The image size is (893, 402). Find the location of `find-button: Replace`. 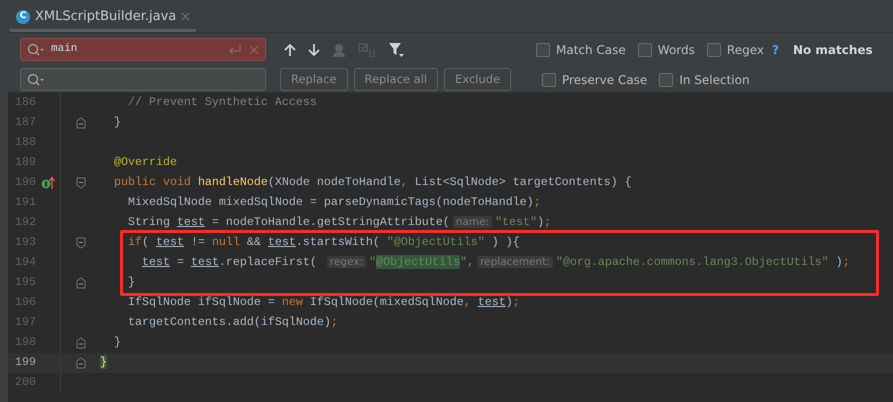

find-button: Replace is located at coordinates (314, 79).